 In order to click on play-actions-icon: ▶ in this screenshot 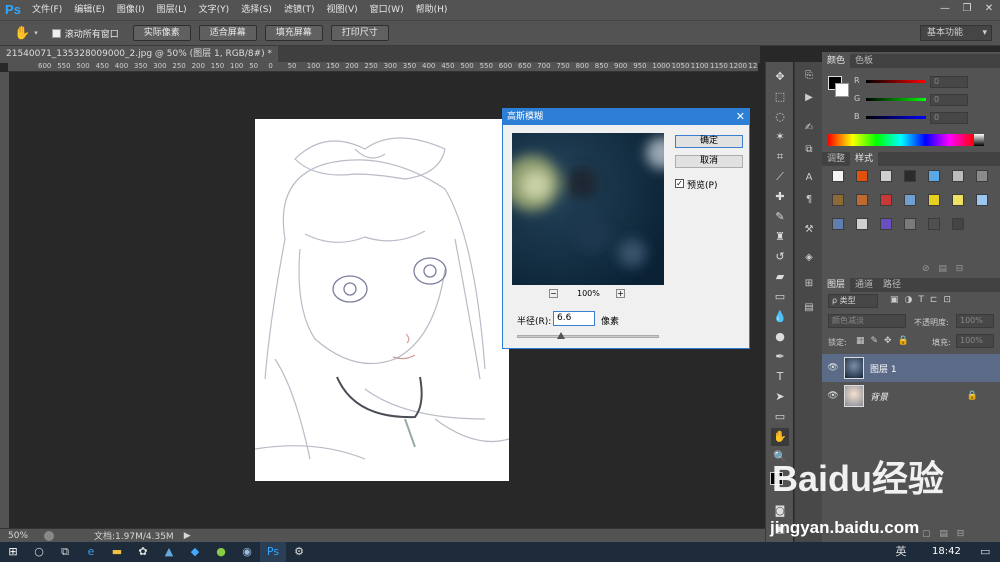, I will do `click(809, 98)`.